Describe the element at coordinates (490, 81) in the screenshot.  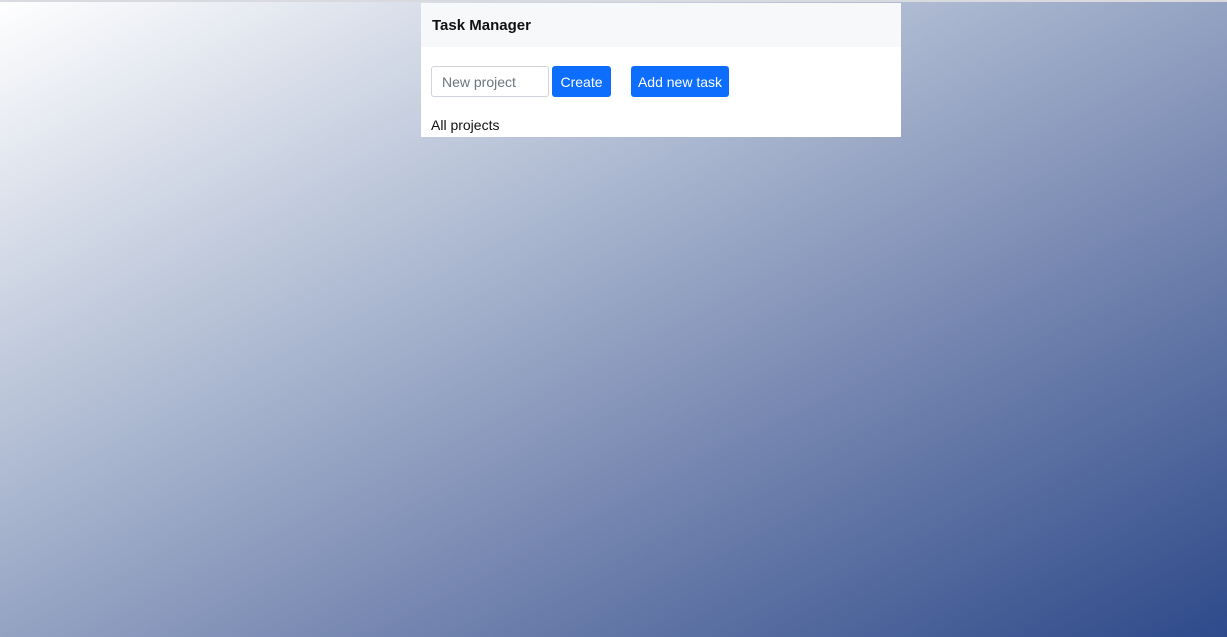
I see `new-project-input` at that location.